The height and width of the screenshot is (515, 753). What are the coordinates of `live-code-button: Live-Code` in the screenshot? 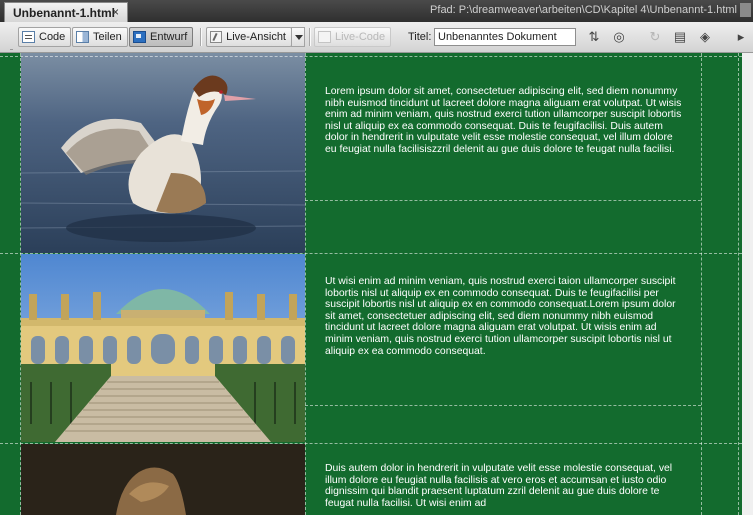 It's located at (353, 37).